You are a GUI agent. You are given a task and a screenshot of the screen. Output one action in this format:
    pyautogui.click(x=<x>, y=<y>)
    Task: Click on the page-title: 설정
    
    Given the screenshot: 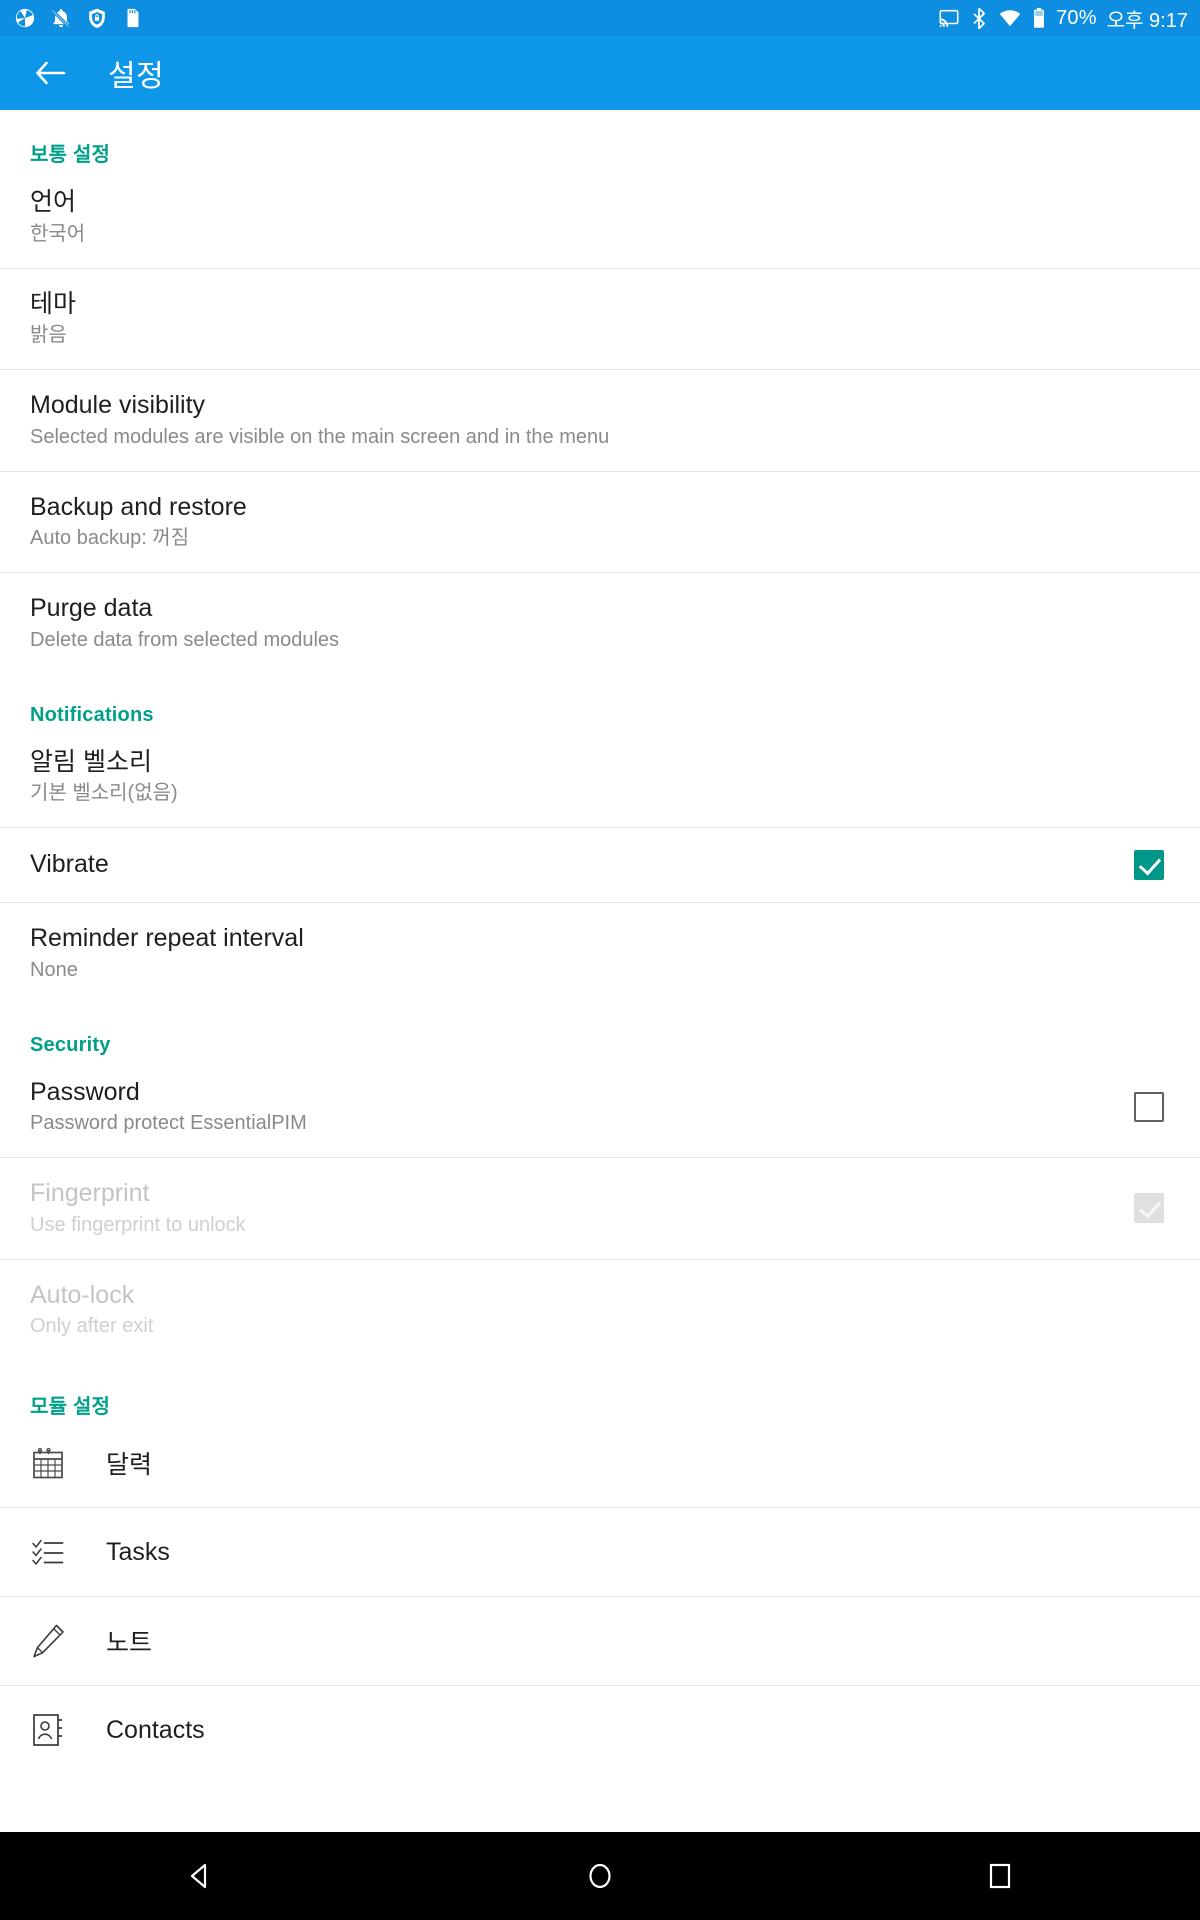 What is the action you would take?
    pyautogui.click(x=136, y=76)
    